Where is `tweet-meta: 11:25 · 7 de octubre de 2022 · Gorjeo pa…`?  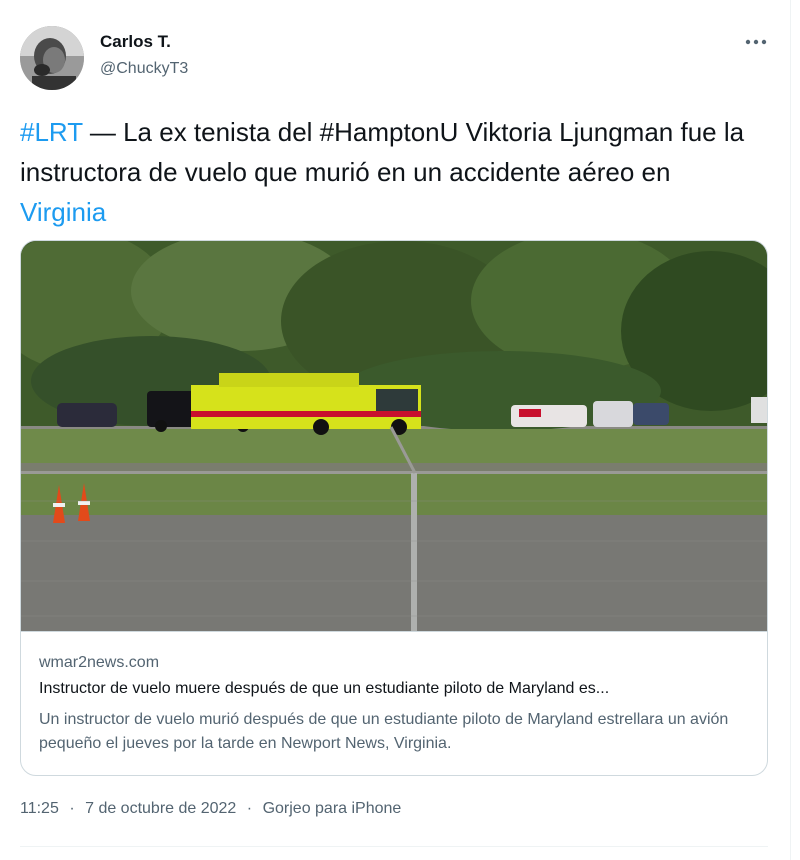
tweet-meta: 11:25 · 7 de octubre de 2022 · Gorjeo pa… is located at coordinates (210, 809).